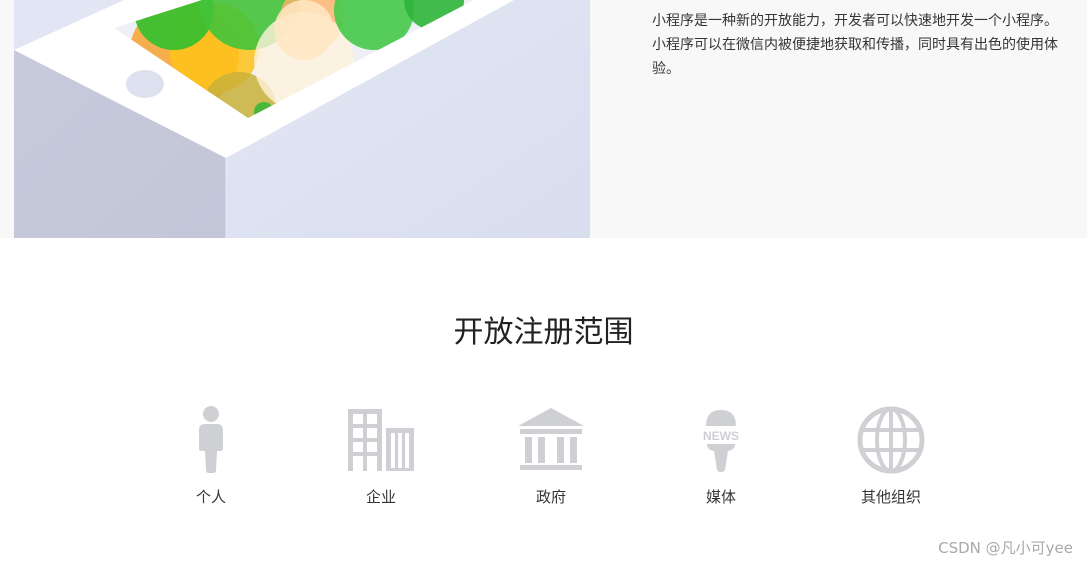  I want to click on csdn-watermark: CSDN @凡小可yee, so click(1005, 548).